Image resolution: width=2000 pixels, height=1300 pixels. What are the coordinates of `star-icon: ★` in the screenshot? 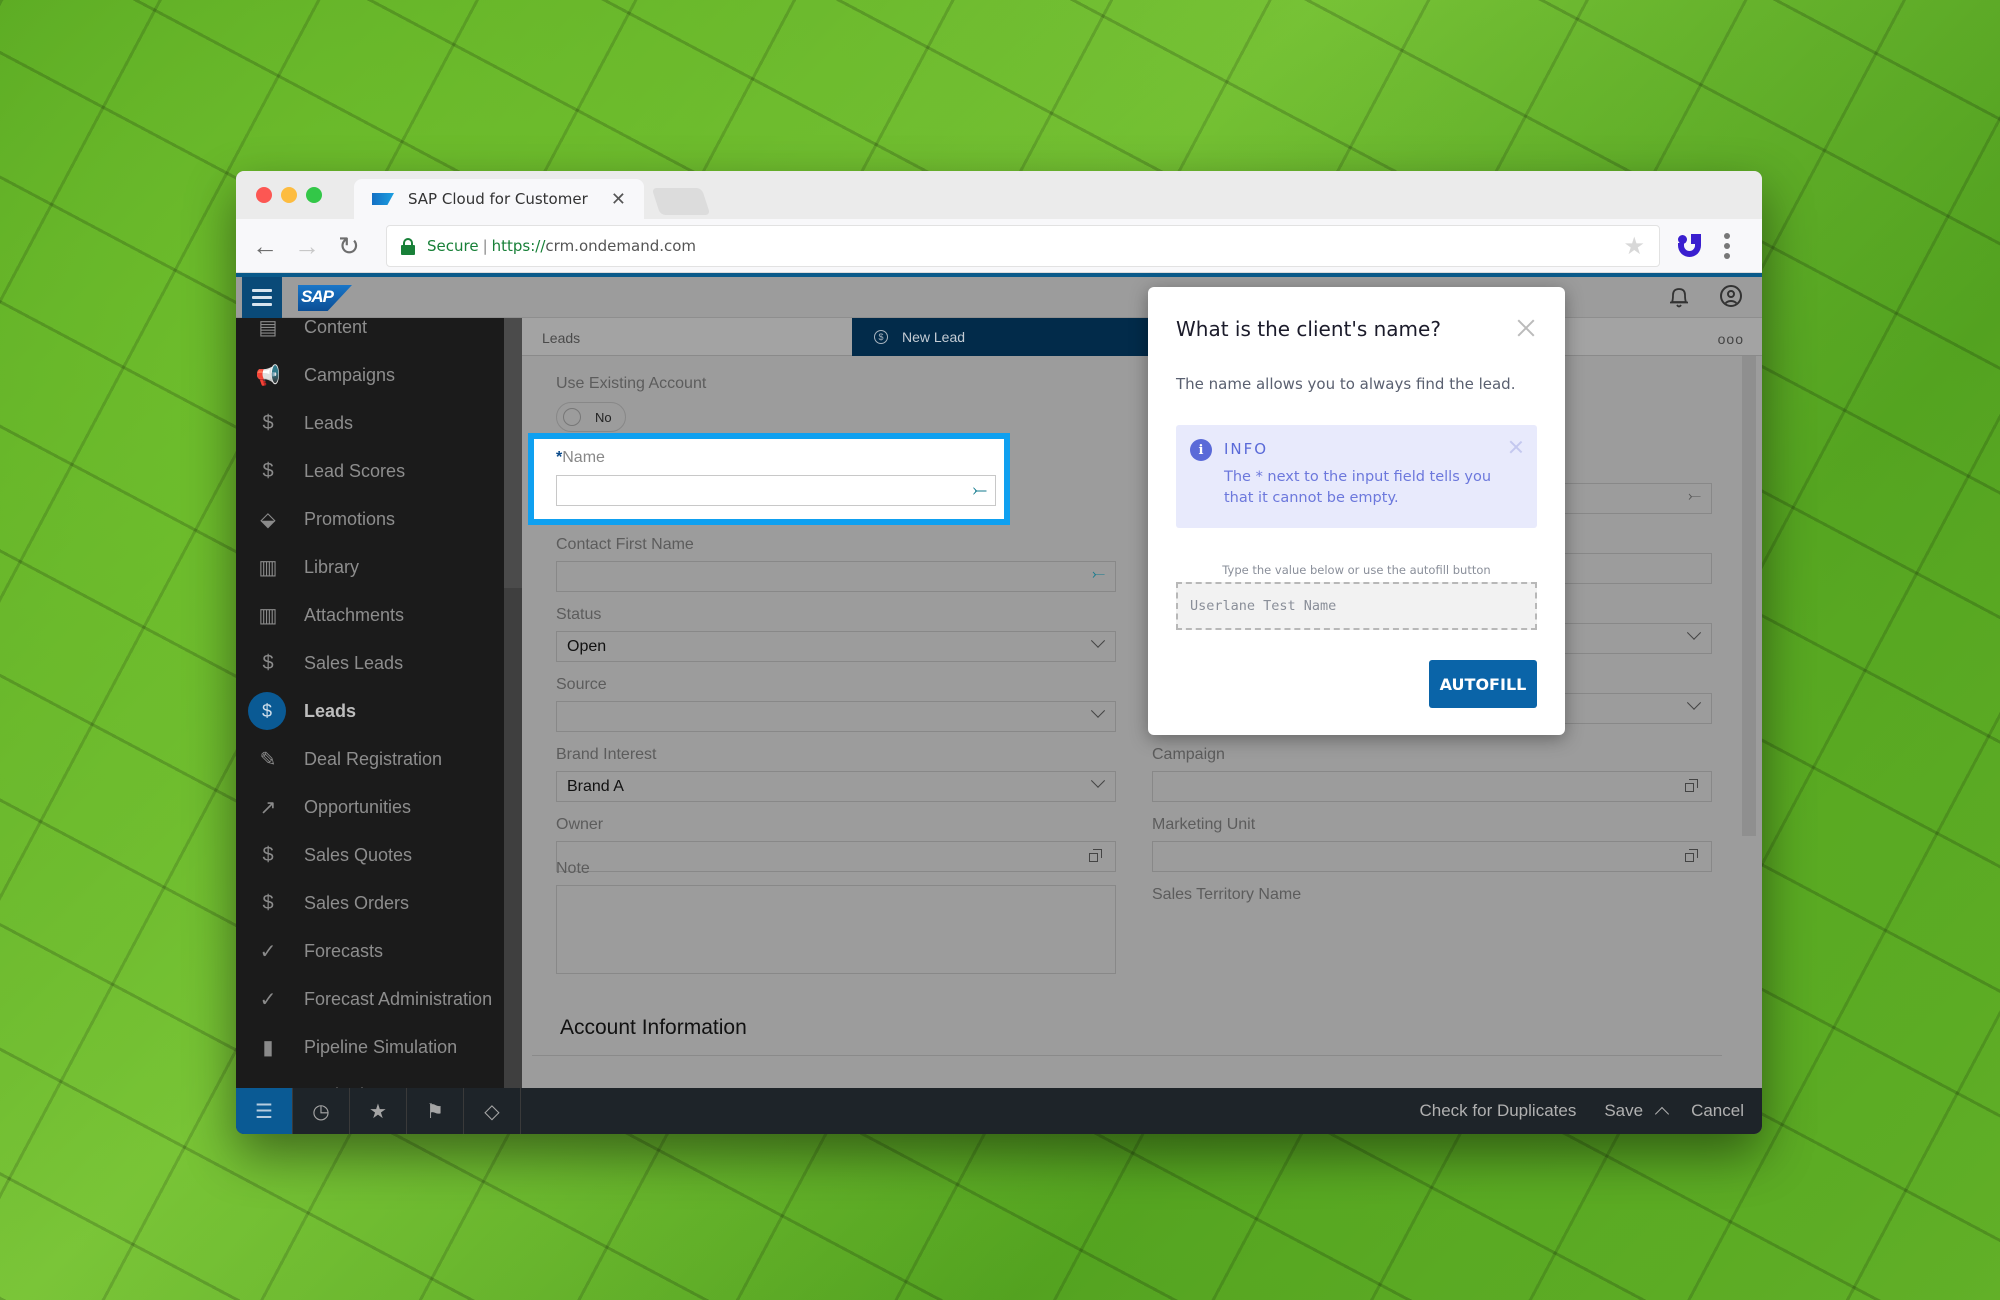 It's located at (378, 1111).